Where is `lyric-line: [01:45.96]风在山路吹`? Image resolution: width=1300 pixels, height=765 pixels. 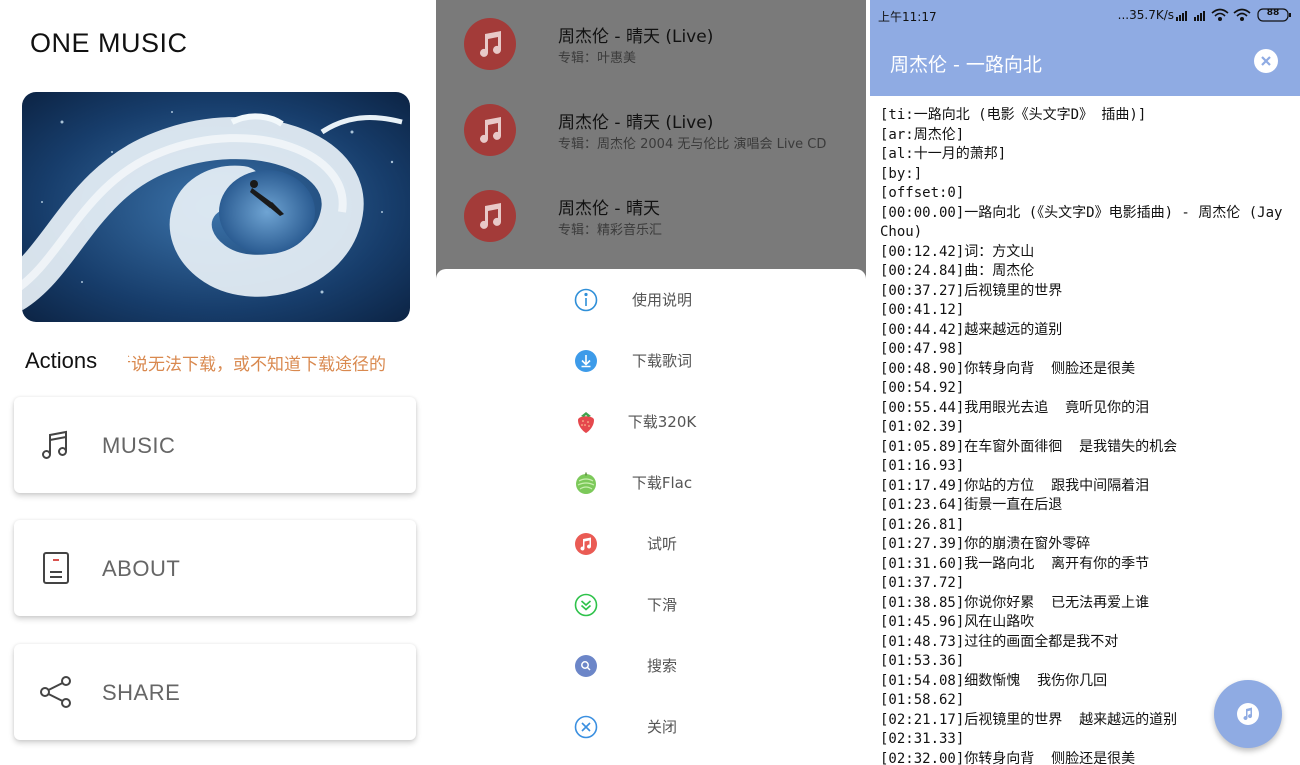 lyric-line: [01:45.96]风在山路吹 is located at coordinates (957, 622).